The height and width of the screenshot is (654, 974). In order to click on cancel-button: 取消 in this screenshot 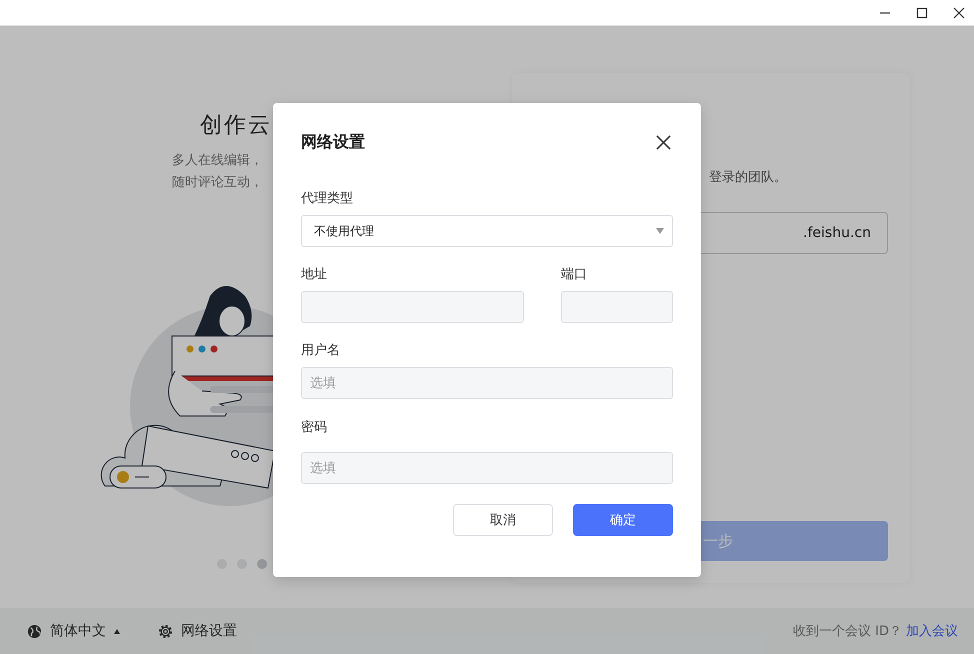, I will do `click(503, 520)`.